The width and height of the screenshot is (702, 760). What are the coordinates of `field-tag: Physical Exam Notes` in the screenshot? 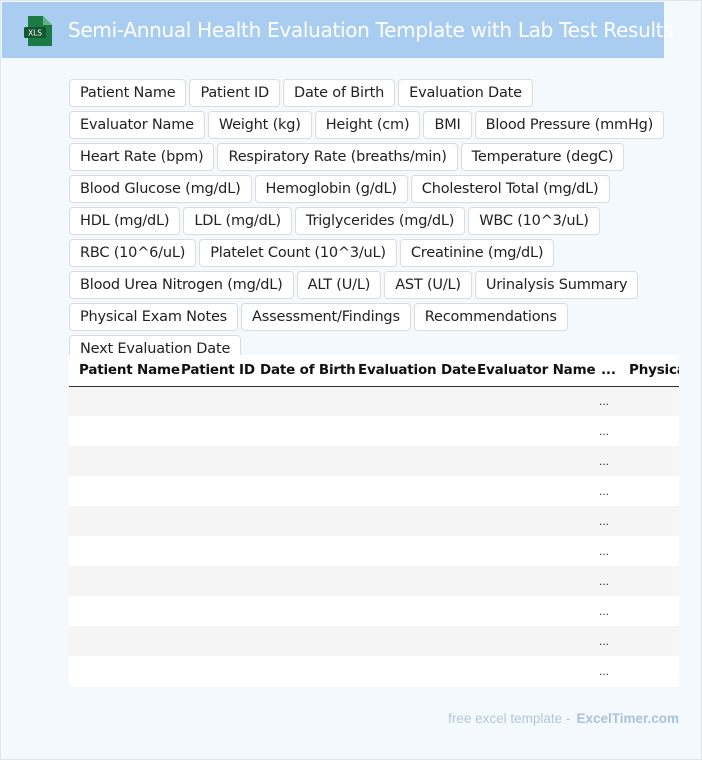 It's located at (154, 317).